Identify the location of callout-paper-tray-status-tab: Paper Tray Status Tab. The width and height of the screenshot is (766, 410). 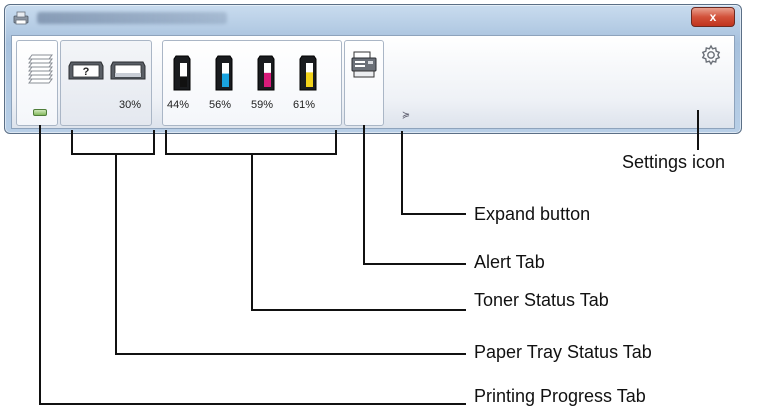
(563, 352).